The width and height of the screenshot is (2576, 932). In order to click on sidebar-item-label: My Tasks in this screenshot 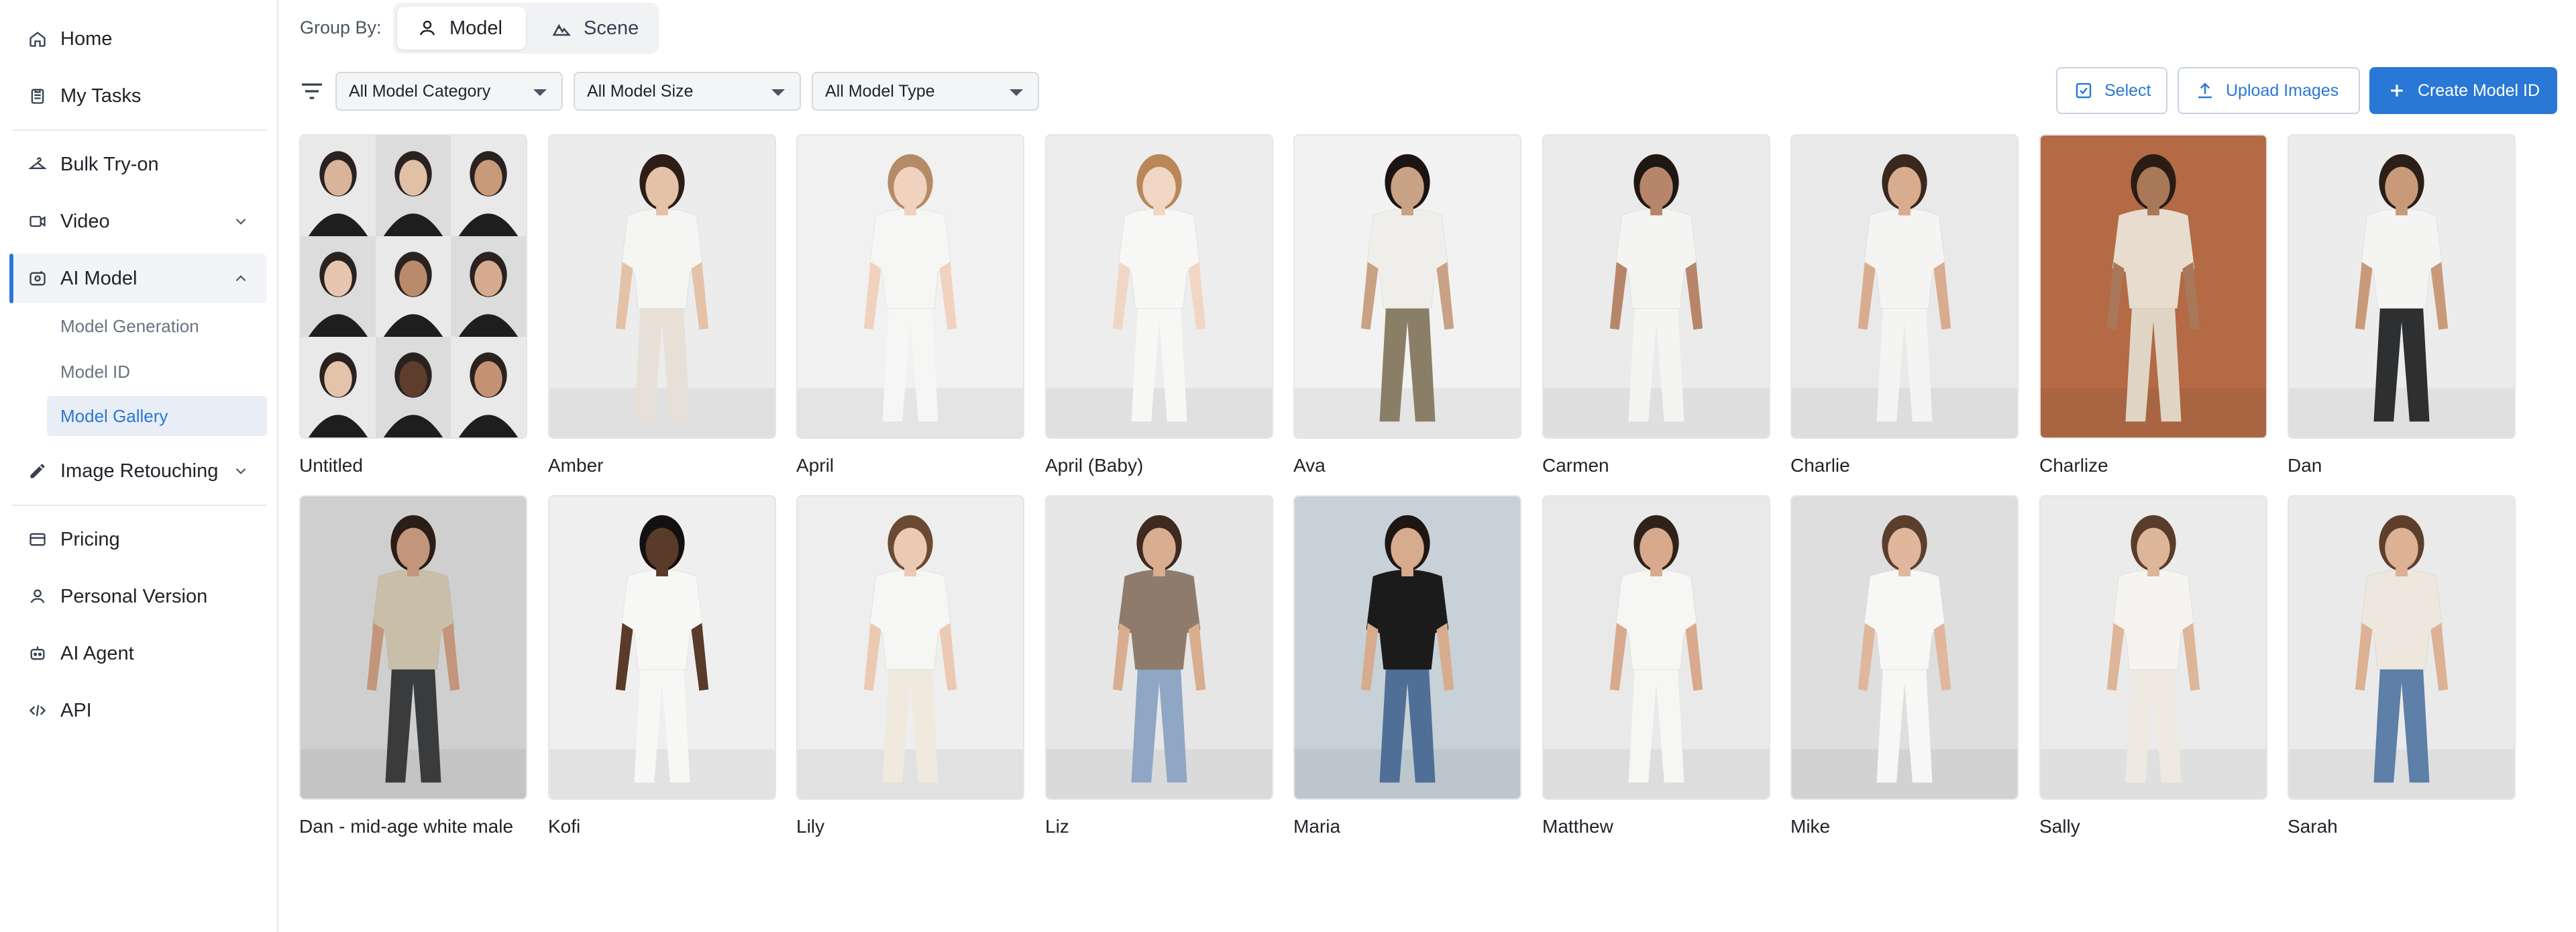, I will do `click(101, 96)`.